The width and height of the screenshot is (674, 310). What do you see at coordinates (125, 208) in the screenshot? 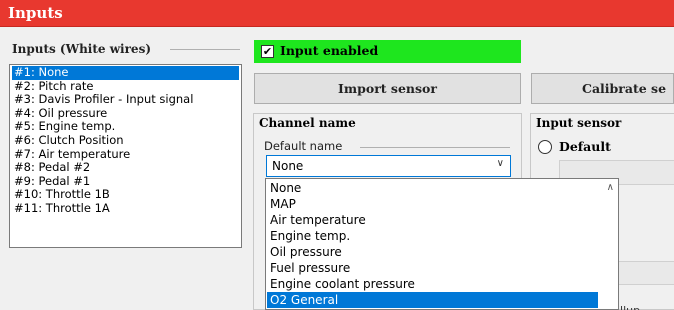
I see `input-list-item-11: #11: Throttle 1A` at bounding box center [125, 208].